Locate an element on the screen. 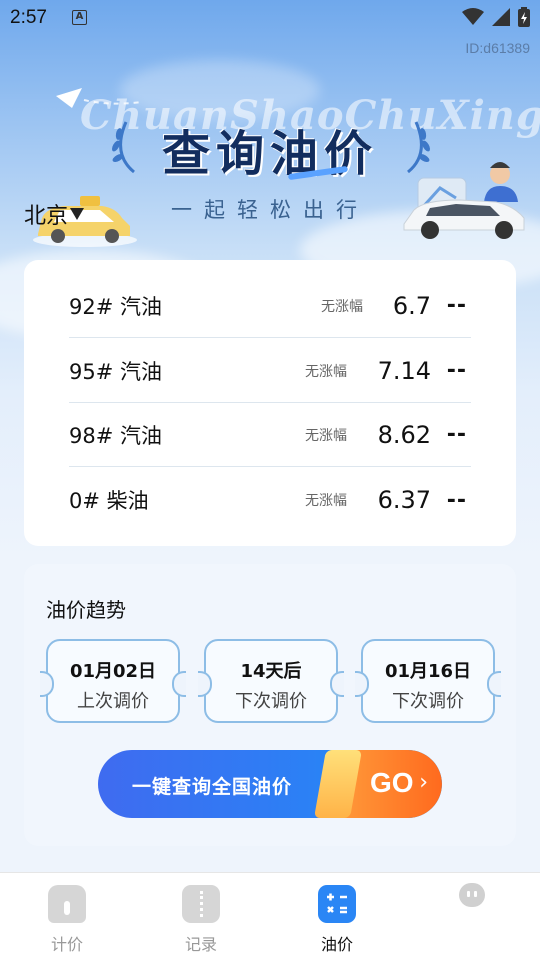  price-row-98: 98# 汽油 无涨幅 8.62 -- is located at coordinates (270, 435).